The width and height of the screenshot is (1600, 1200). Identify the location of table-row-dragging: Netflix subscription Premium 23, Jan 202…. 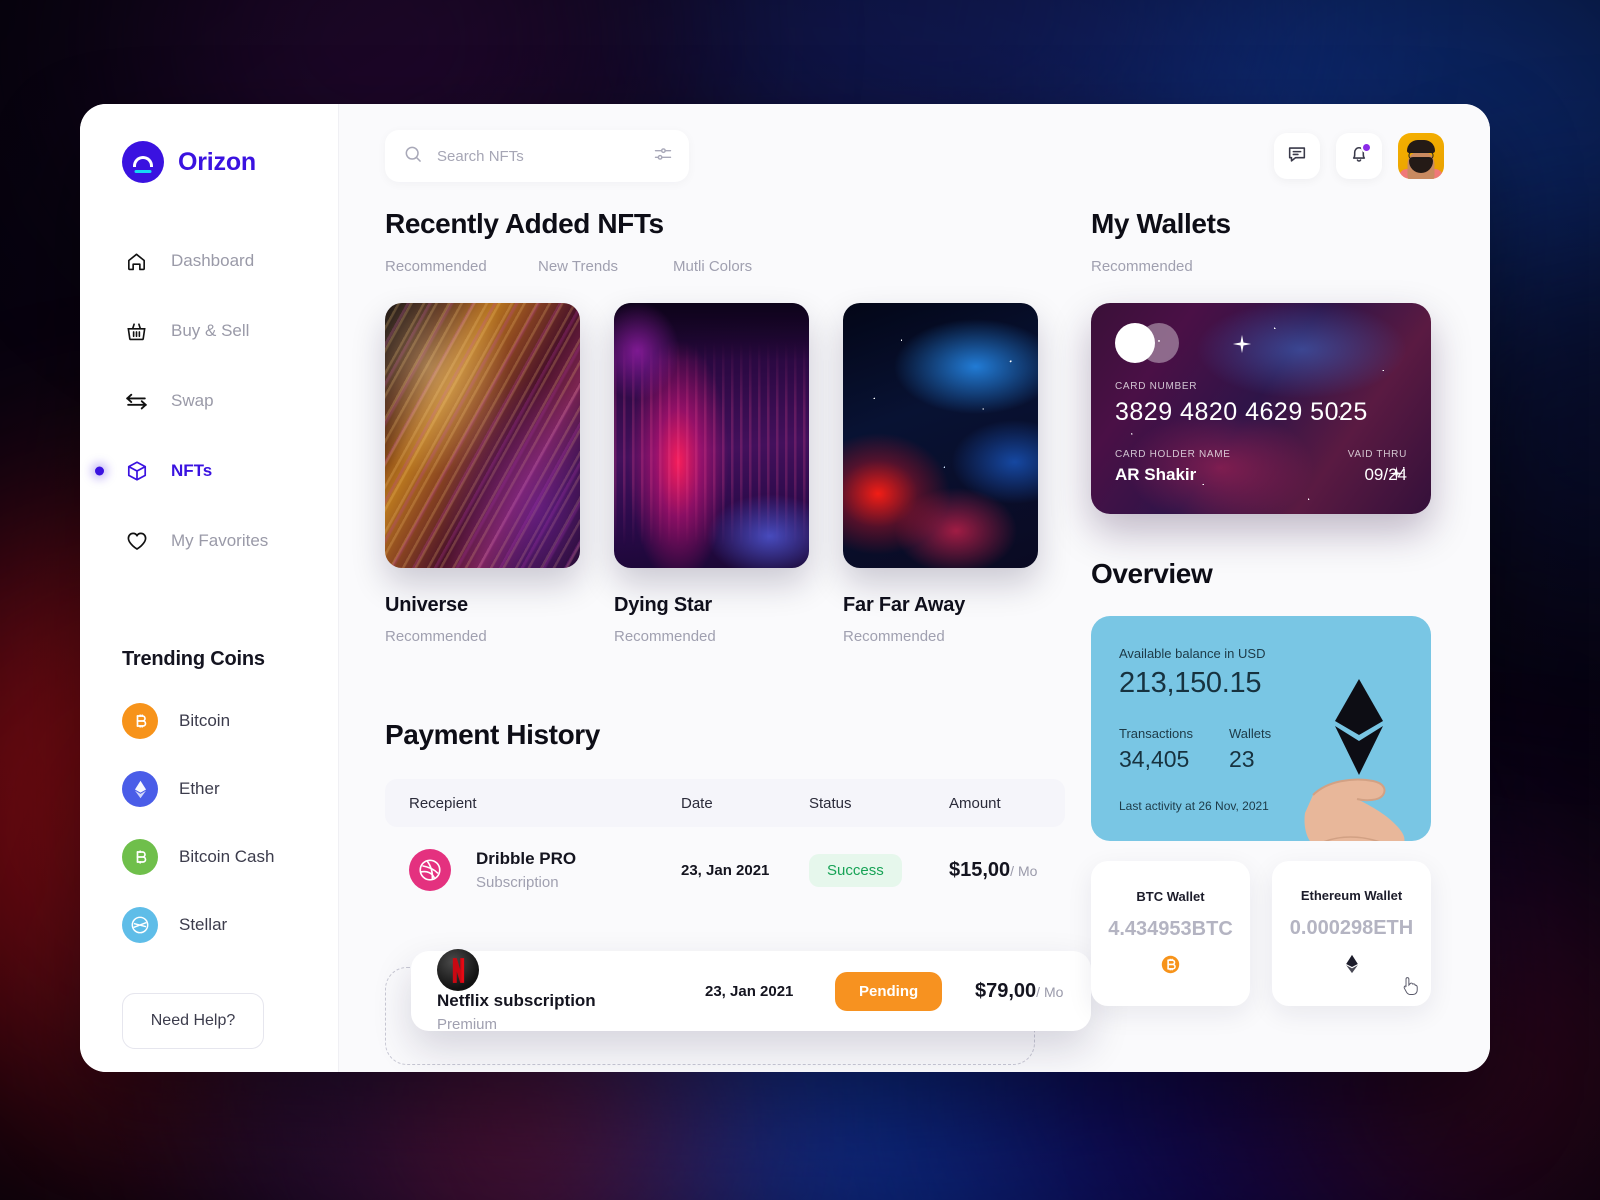
(751, 991).